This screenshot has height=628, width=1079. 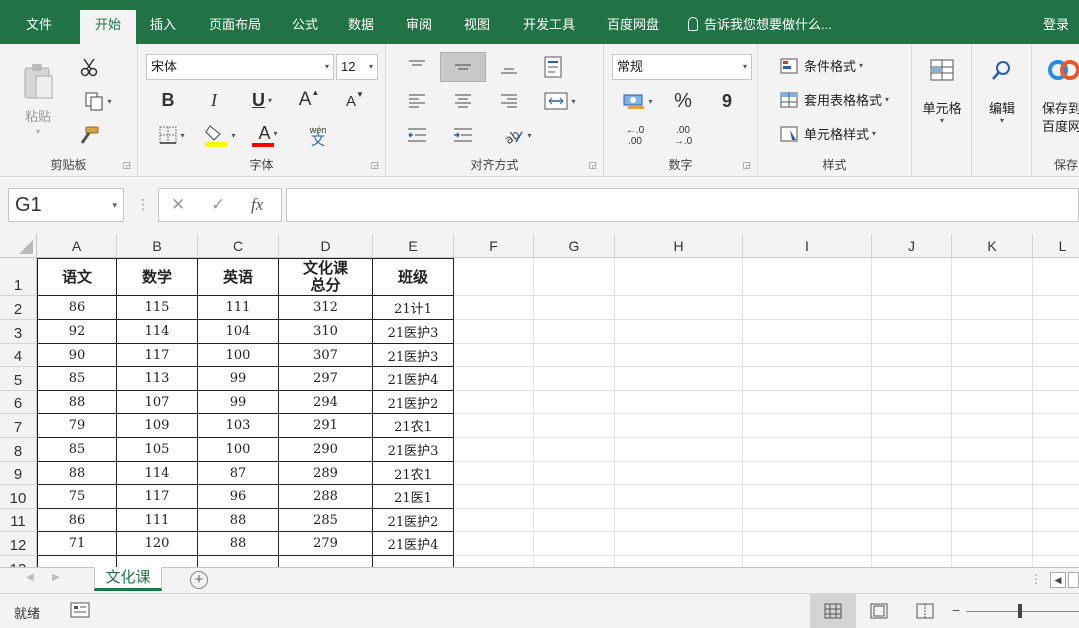 I want to click on format-painter-button, so click(x=89, y=135).